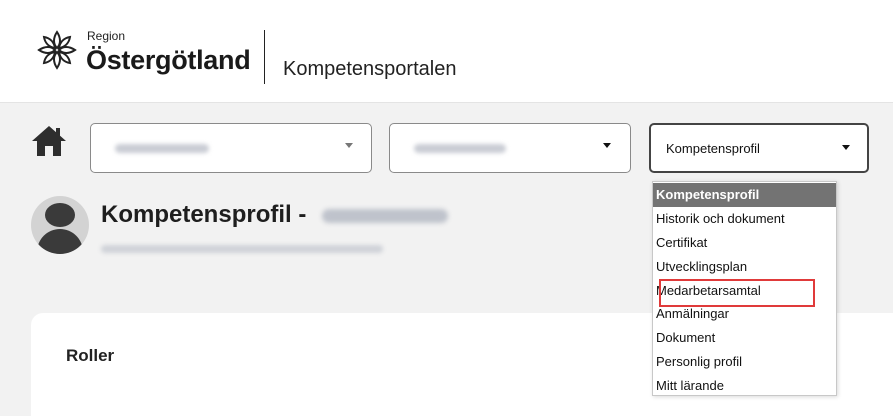 The image size is (893, 416). Describe the element at coordinates (744, 386) in the screenshot. I see `dropdown-option-mitt-larande: Mitt lärande` at that location.